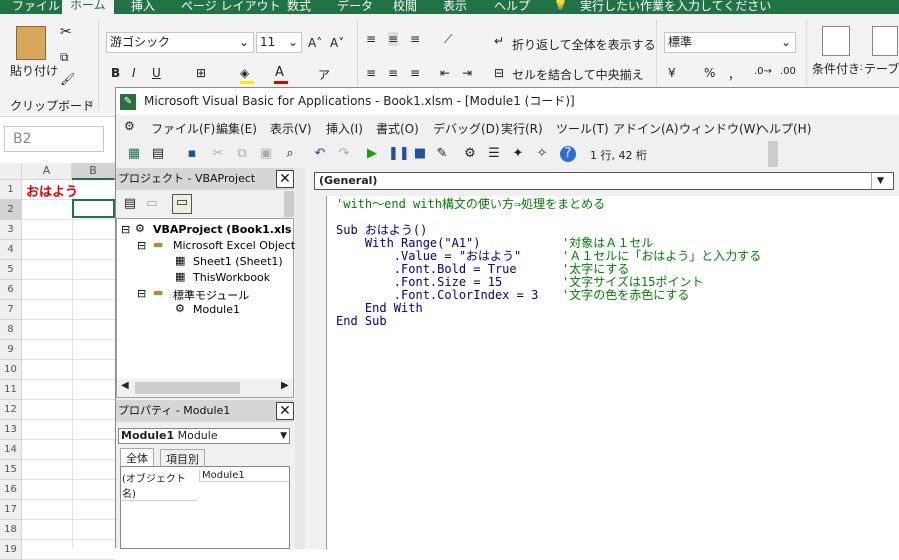  Describe the element at coordinates (355, 7) in the screenshot. I see `tab-data: データ` at that location.